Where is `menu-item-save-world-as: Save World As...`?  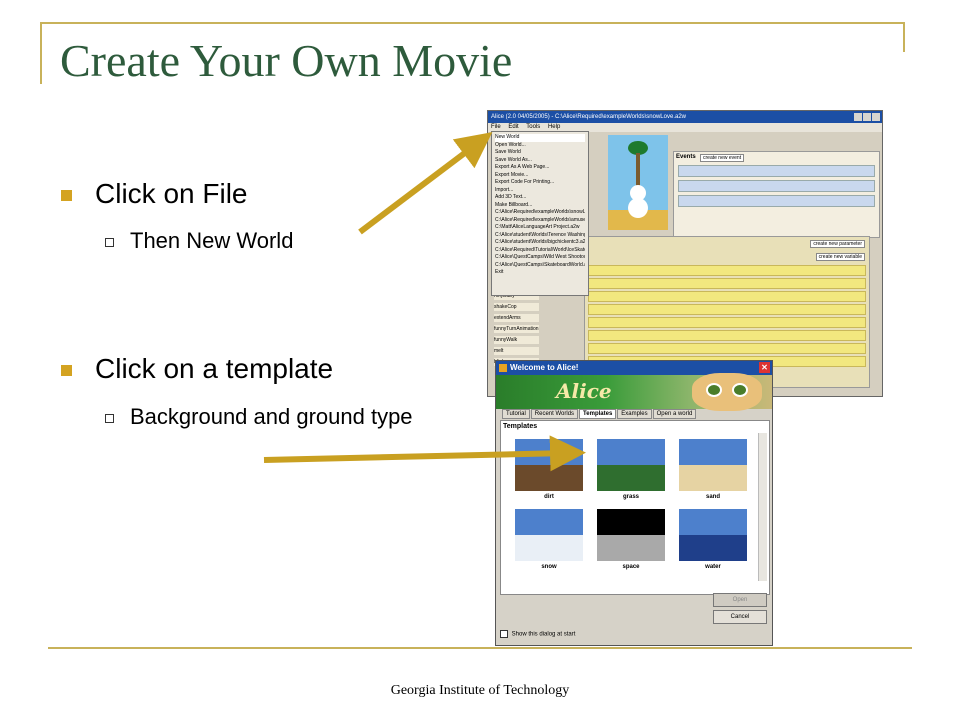
menu-item-save-world-as: Save World As... is located at coordinates (540, 161).